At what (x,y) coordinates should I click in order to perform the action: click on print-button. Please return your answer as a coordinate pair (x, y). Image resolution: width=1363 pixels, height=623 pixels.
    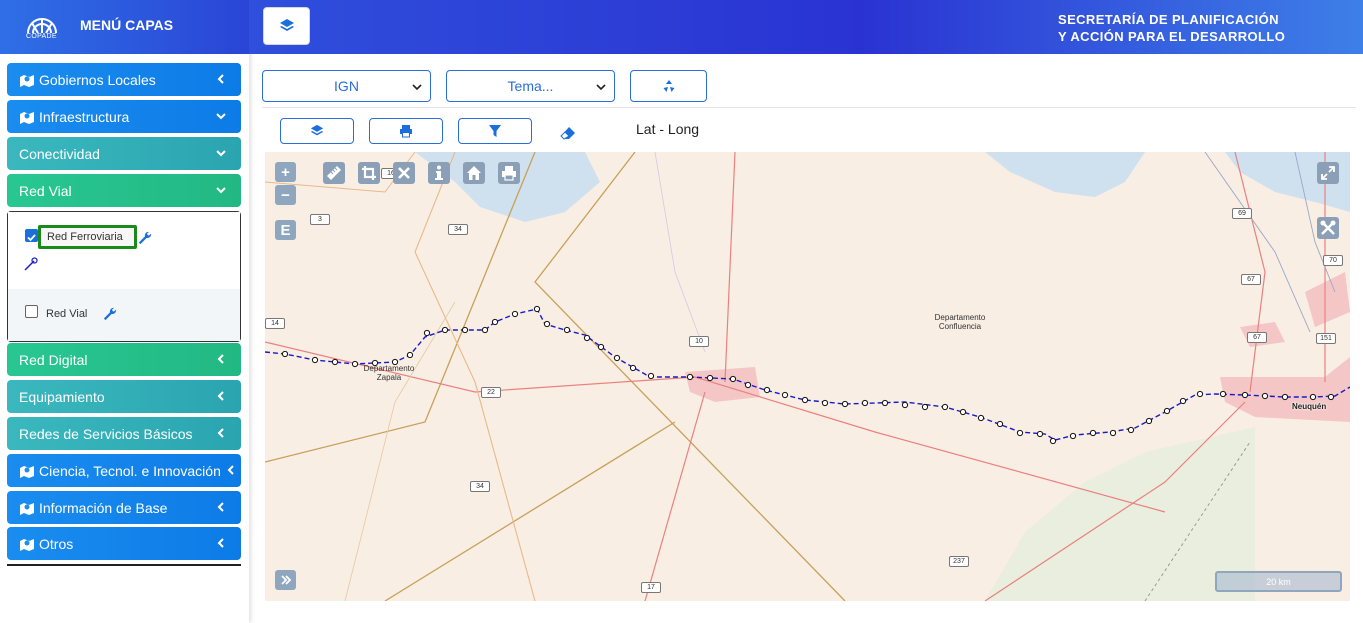
    Looking at the image, I should click on (406, 131).